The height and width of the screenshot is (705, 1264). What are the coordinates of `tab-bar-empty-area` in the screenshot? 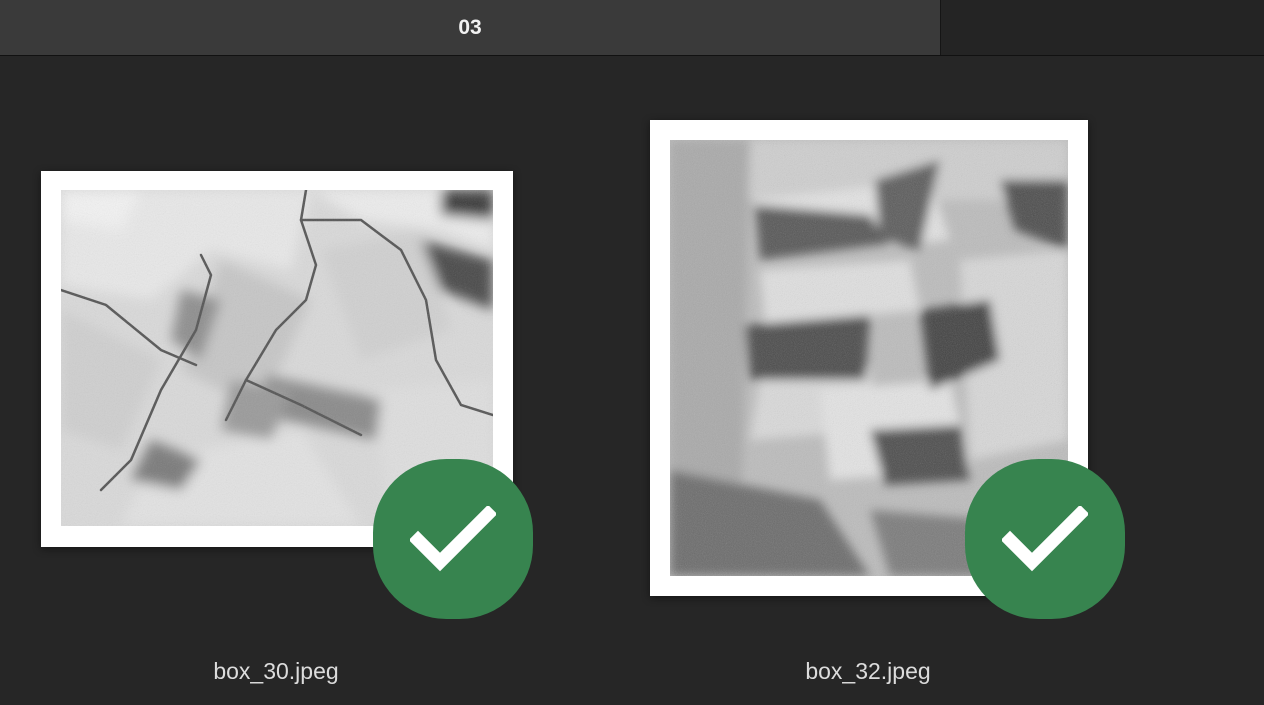 It's located at (1102, 27).